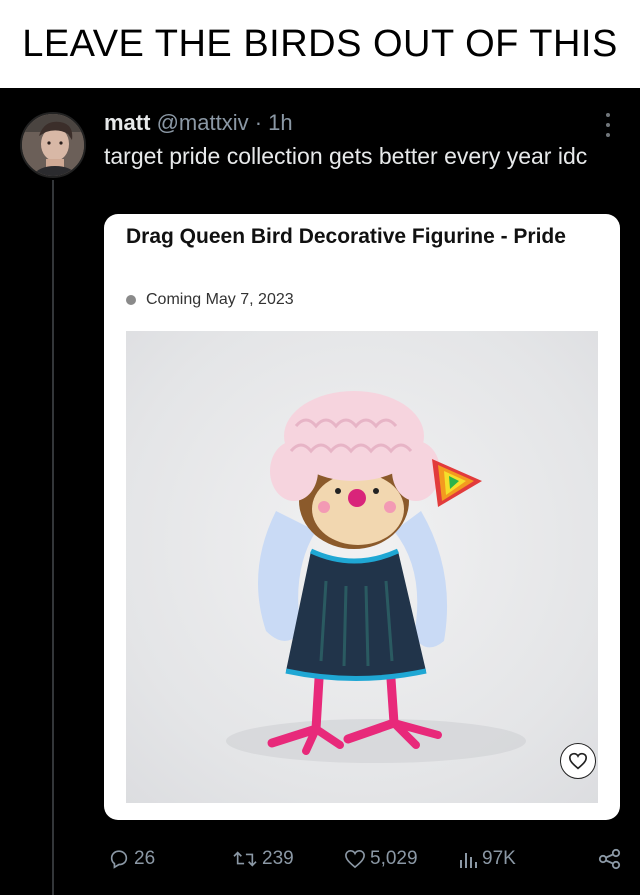  Describe the element at coordinates (131, 859) in the screenshot. I see `reply-button: 26` at that location.